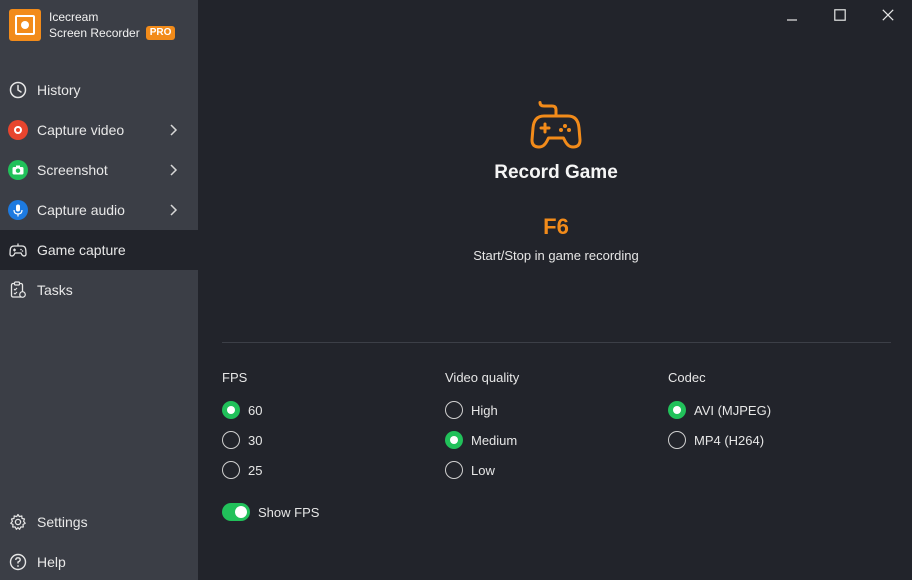  I want to click on radio-label: High, so click(484, 410).